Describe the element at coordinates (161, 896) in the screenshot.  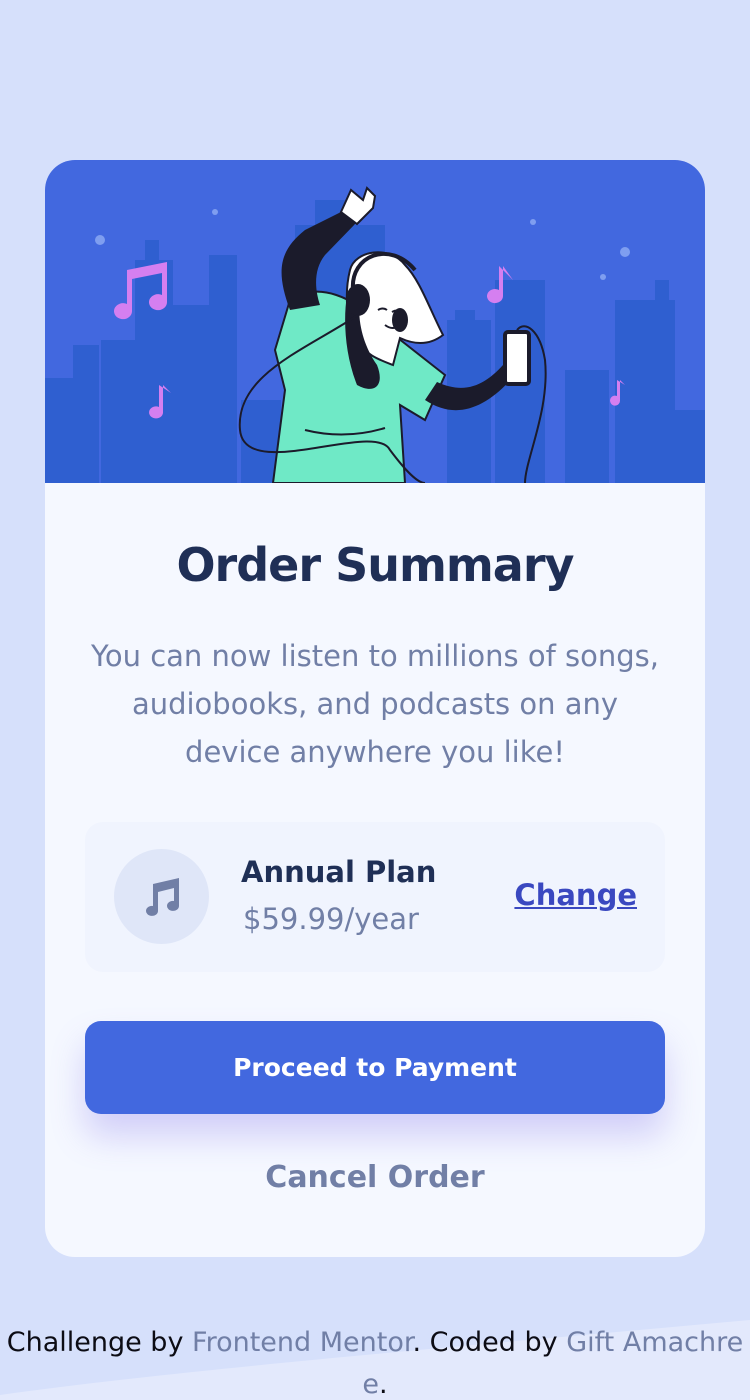
I see `music-note-icon` at that location.